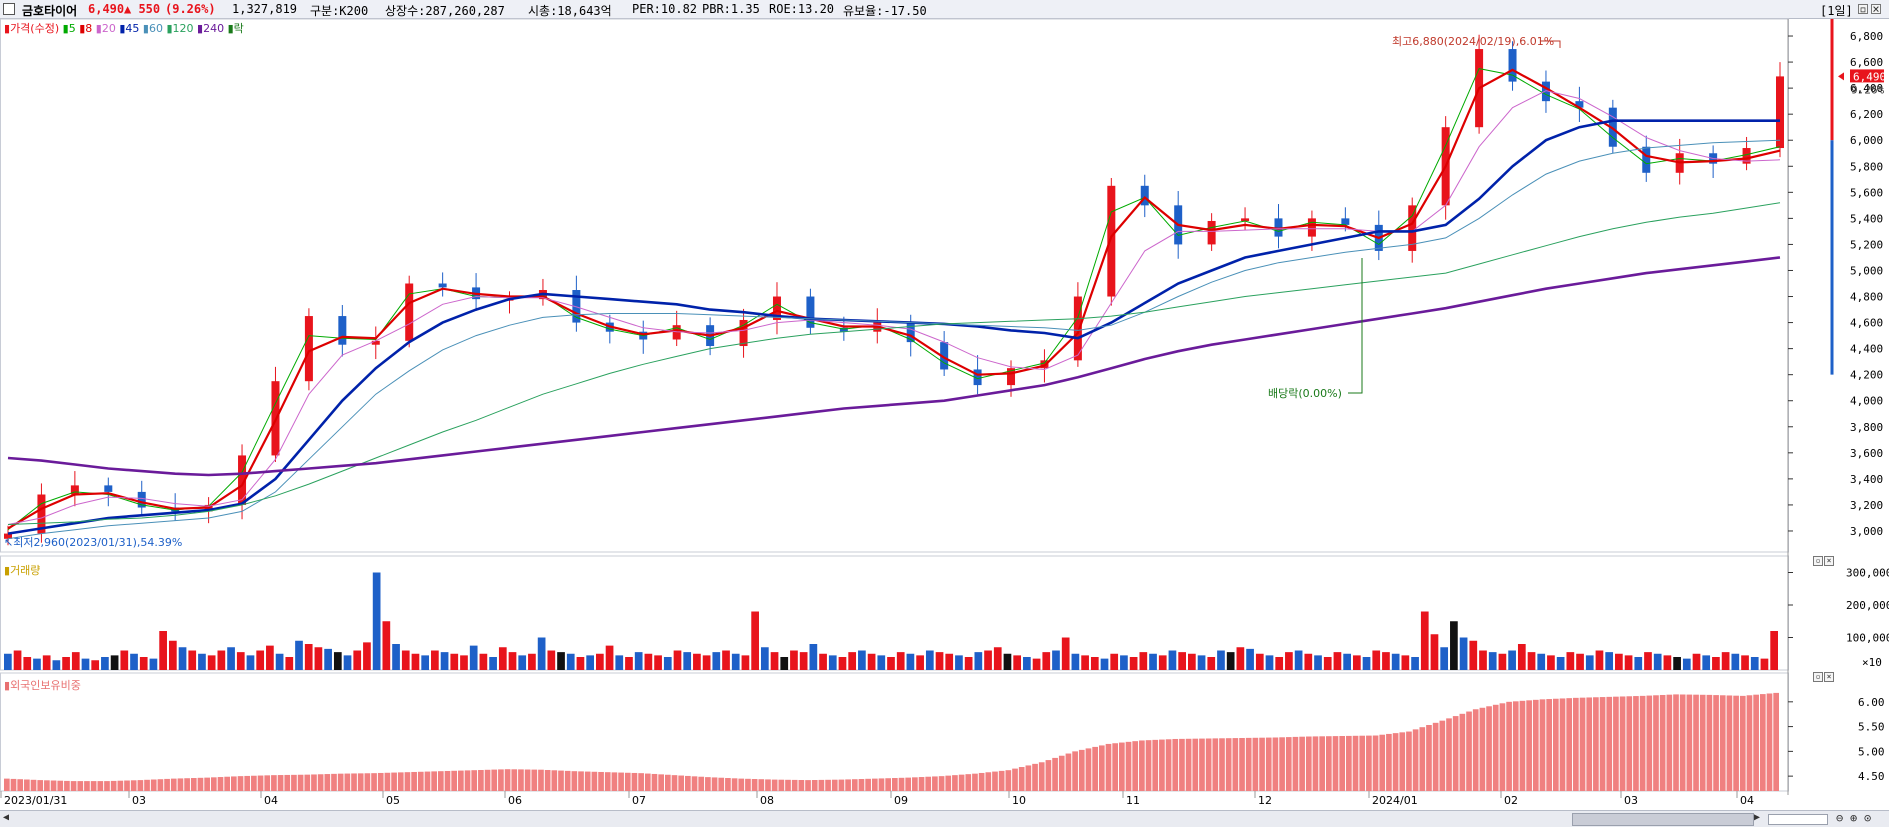 This screenshot has width=1889, height=827. What do you see at coordinates (1866, 427) in the screenshot?
I see `price-tick-label: 3,800` at bounding box center [1866, 427].